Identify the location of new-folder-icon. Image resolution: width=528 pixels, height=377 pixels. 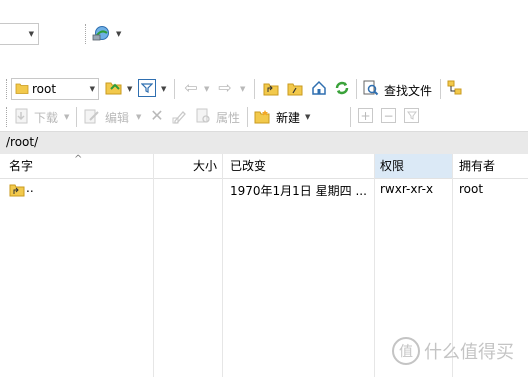
(262, 116).